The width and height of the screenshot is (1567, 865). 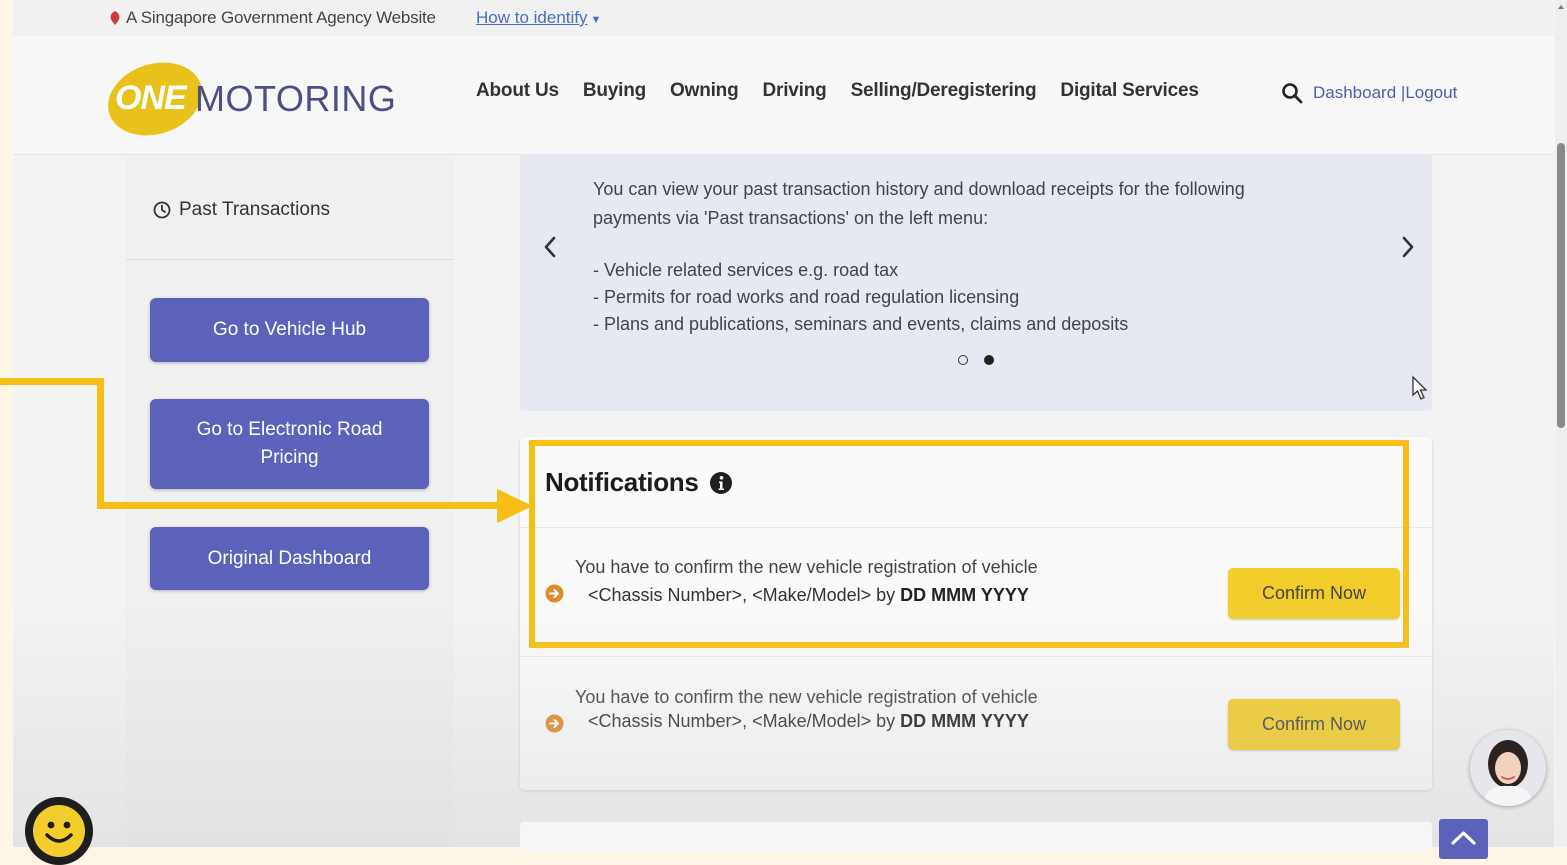 I want to click on confirm-now-button: Confirm Now, so click(x=1314, y=724).